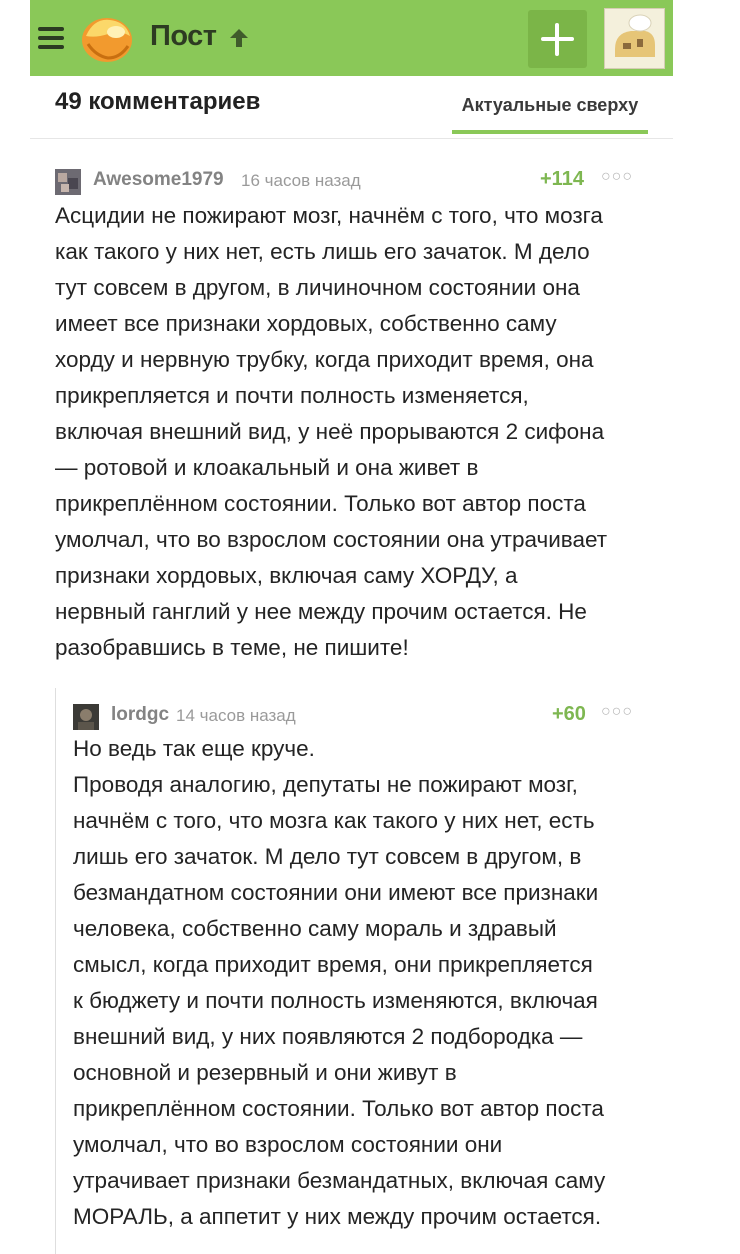 This screenshot has height=1254, width=740. What do you see at coordinates (158, 101) in the screenshot?
I see `comments-count: 49 комментариев` at bounding box center [158, 101].